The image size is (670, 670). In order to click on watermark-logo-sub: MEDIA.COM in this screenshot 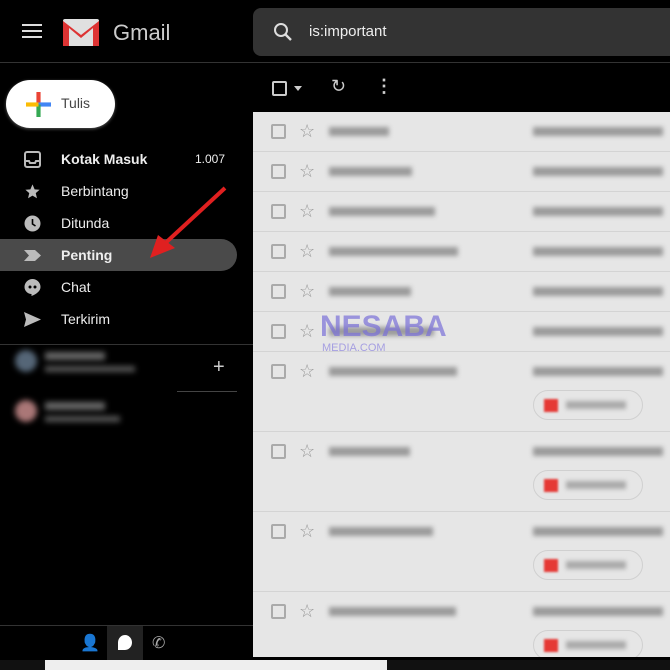, I will do `click(354, 348)`.